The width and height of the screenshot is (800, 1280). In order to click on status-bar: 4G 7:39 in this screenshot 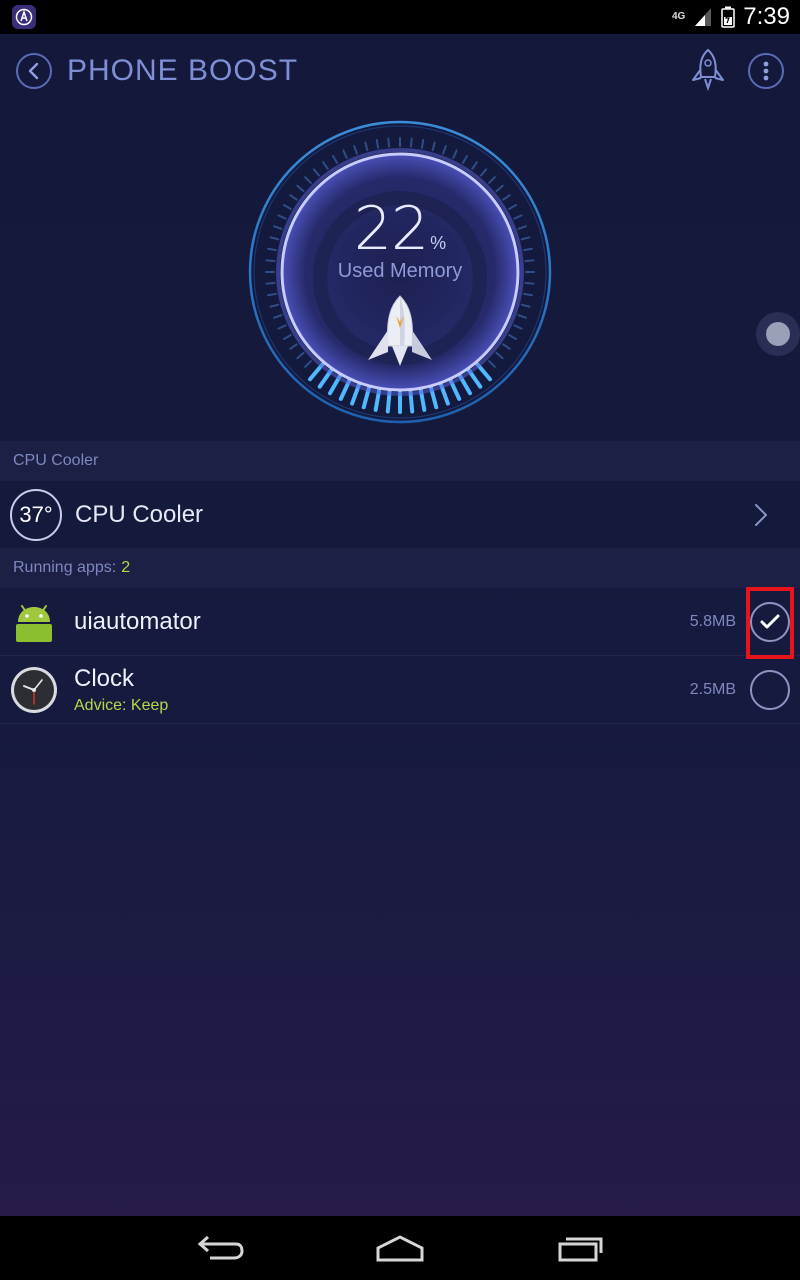, I will do `click(400, 17)`.